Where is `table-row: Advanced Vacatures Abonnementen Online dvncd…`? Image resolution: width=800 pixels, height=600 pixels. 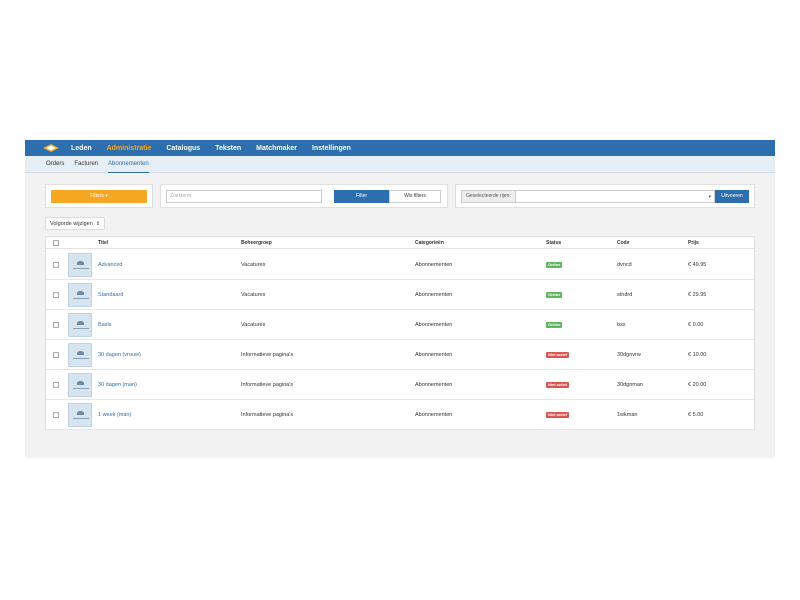
table-row: Advanced Vacatures Abonnementen Online dvncd… is located at coordinates (400, 265).